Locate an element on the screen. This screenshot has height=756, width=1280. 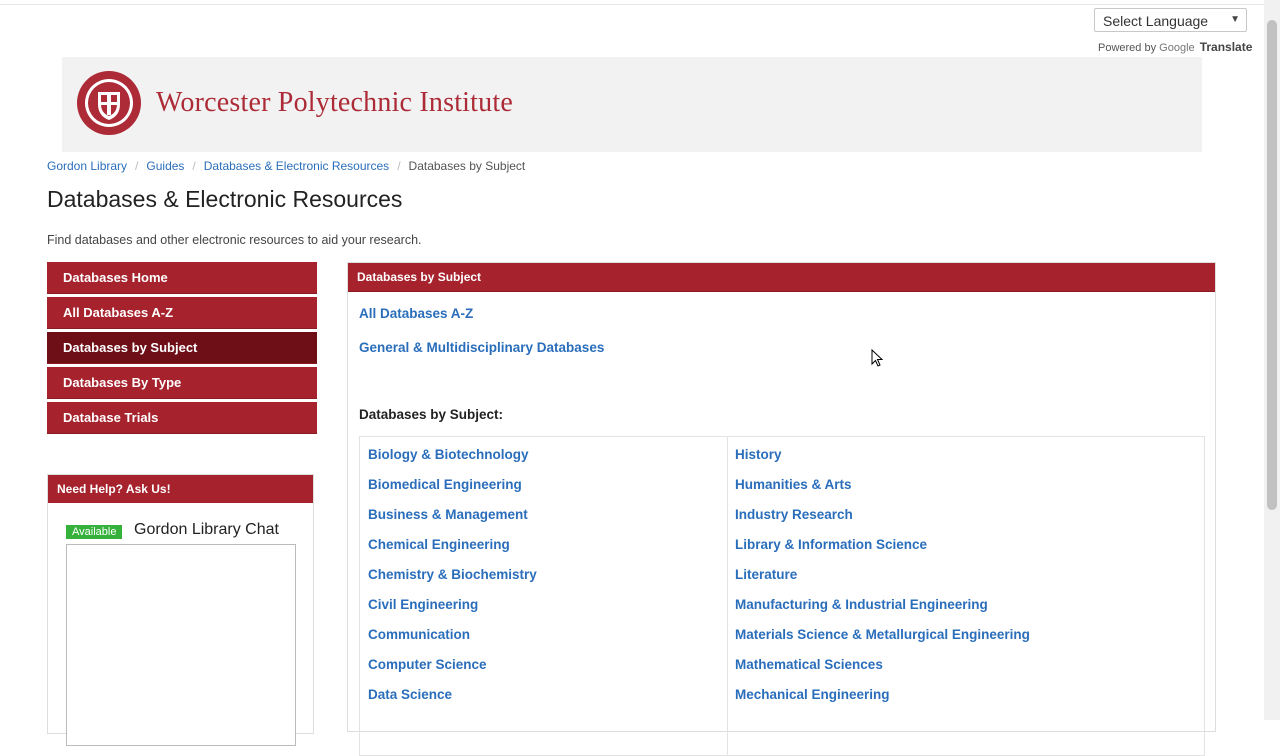
powered-by-google: Powered by Google Translate is located at coordinates (1175, 47).